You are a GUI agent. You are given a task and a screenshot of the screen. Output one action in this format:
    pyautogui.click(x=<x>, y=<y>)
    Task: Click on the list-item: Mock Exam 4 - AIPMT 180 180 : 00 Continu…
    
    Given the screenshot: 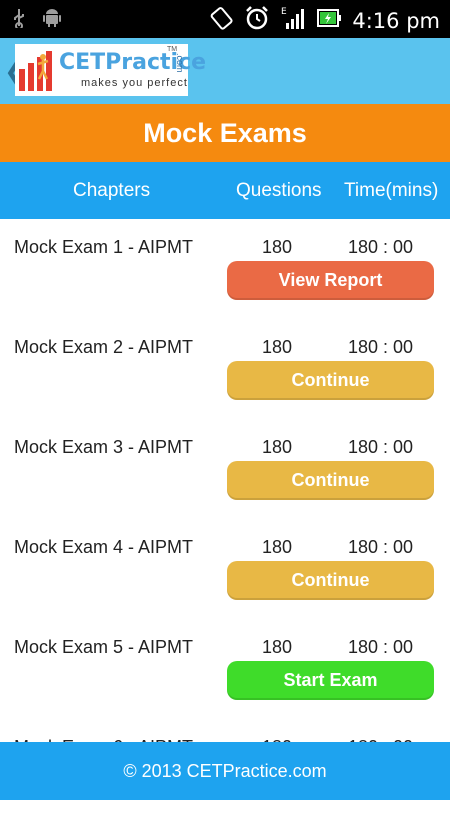 What is the action you would take?
    pyautogui.click(x=225, y=569)
    